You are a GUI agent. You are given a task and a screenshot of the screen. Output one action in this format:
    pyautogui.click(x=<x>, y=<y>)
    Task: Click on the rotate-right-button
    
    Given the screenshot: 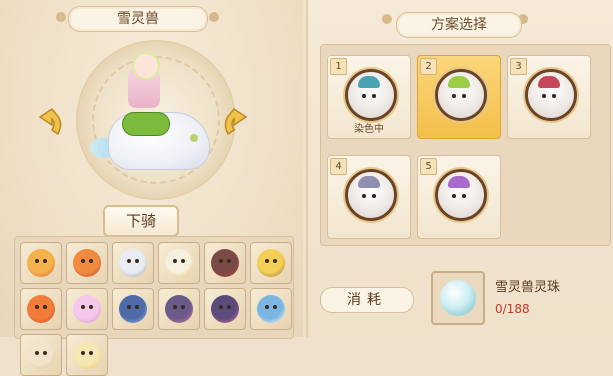 What is the action you would take?
    pyautogui.click(x=235, y=125)
    